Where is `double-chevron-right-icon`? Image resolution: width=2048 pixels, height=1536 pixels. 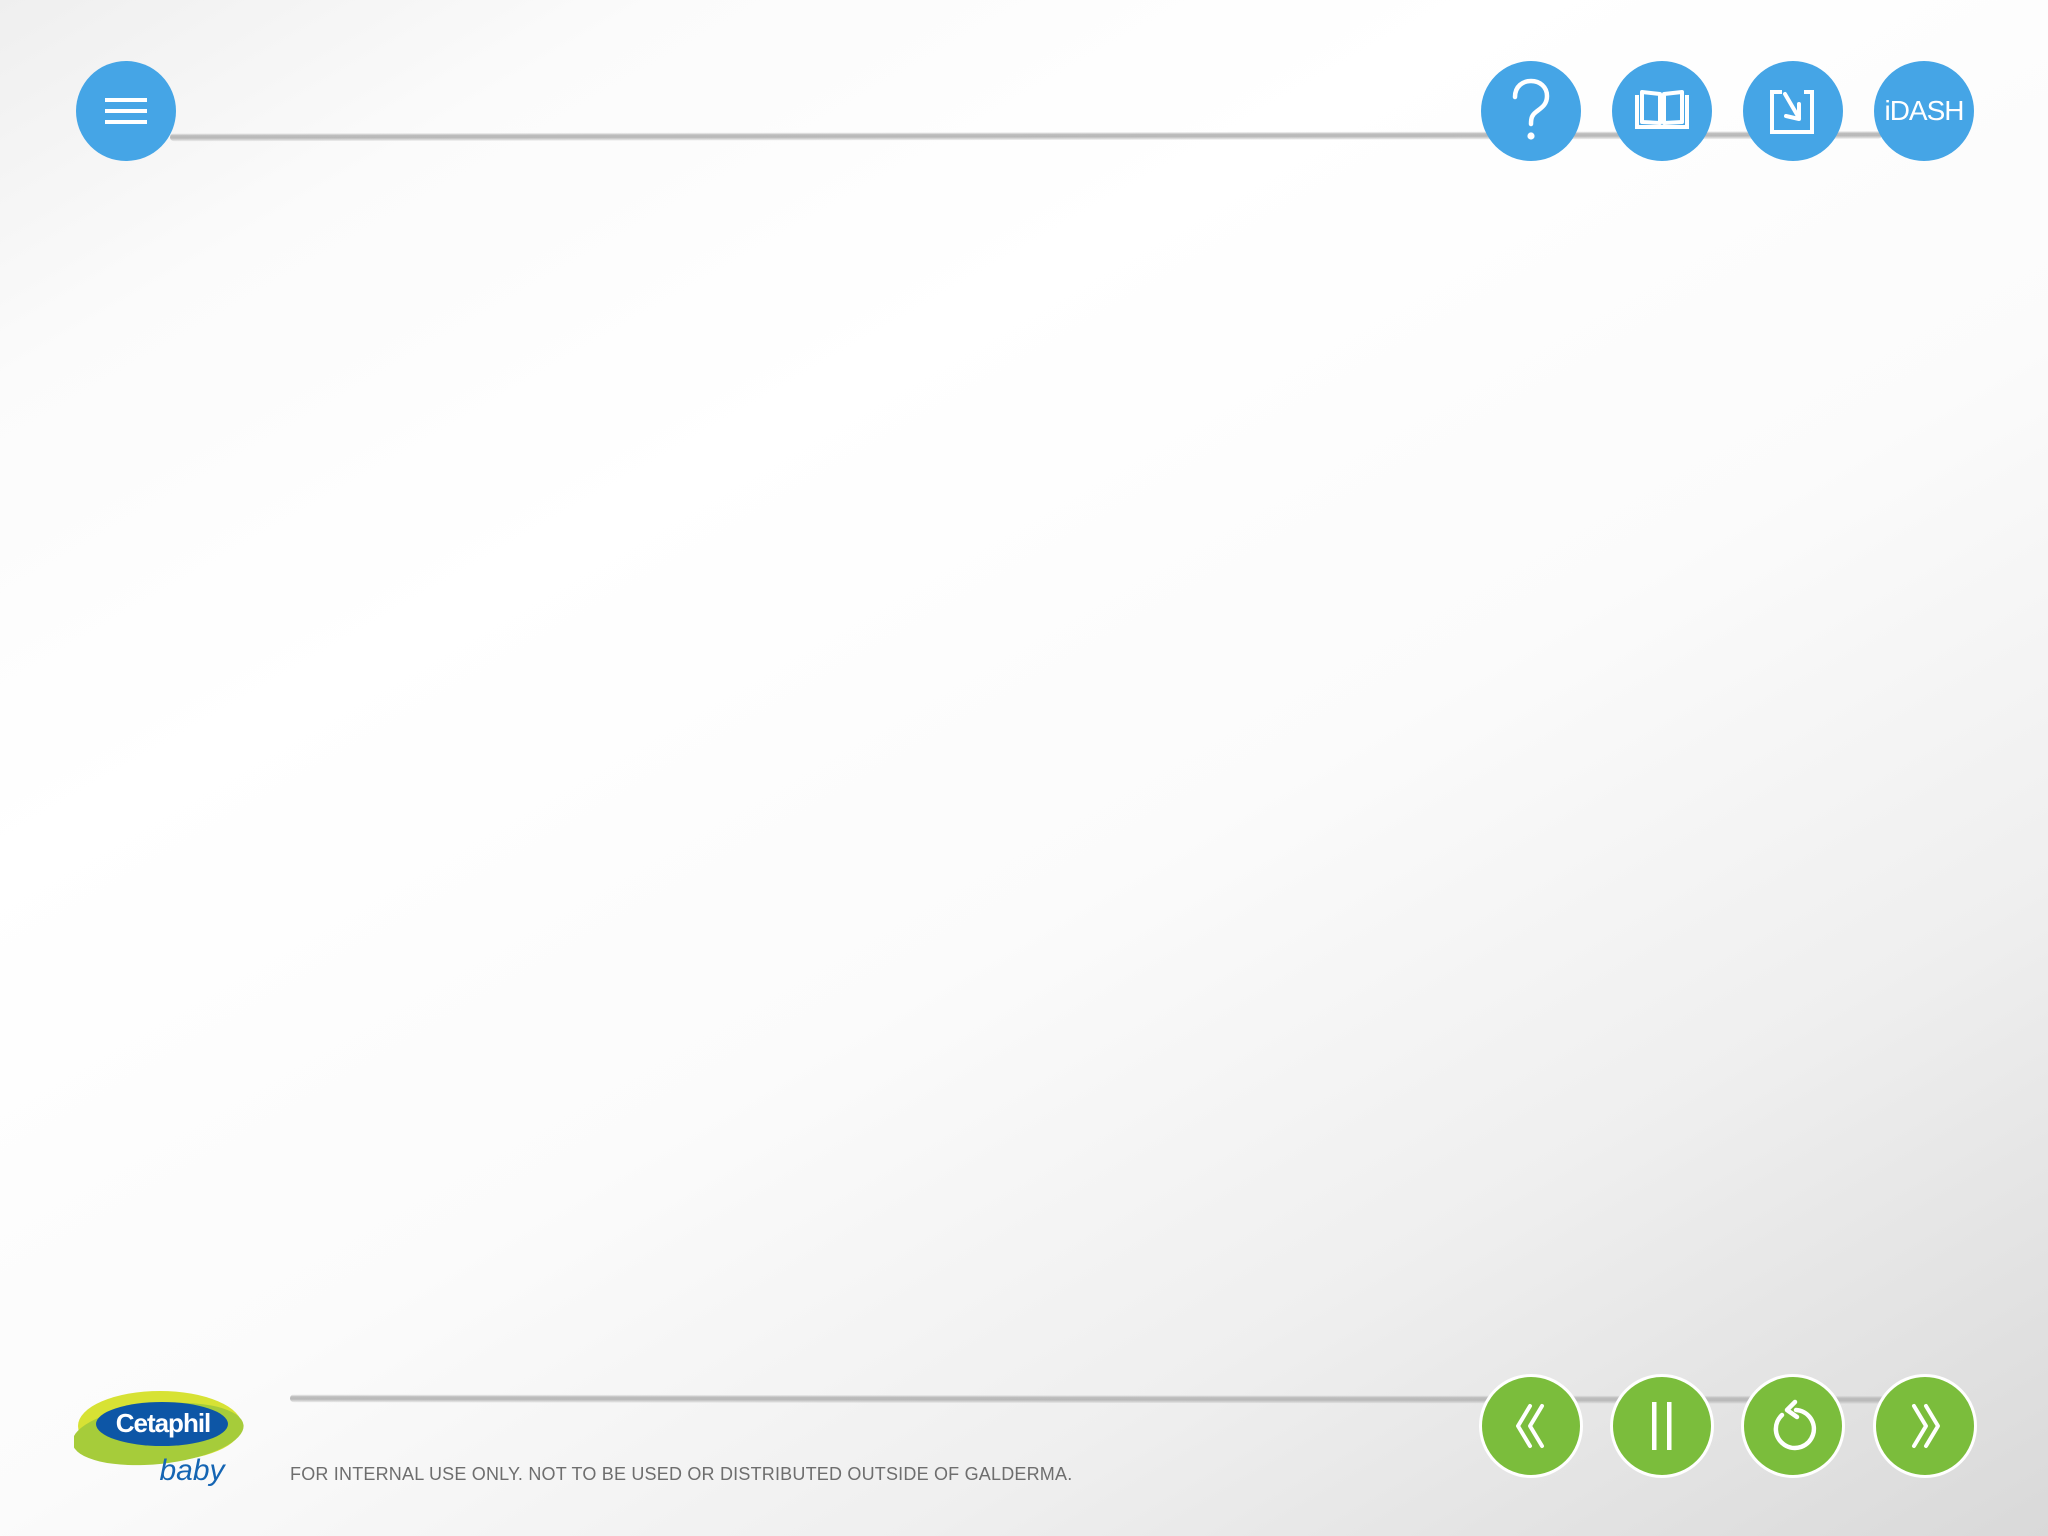
double-chevron-right-icon is located at coordinates (1926, 1426).